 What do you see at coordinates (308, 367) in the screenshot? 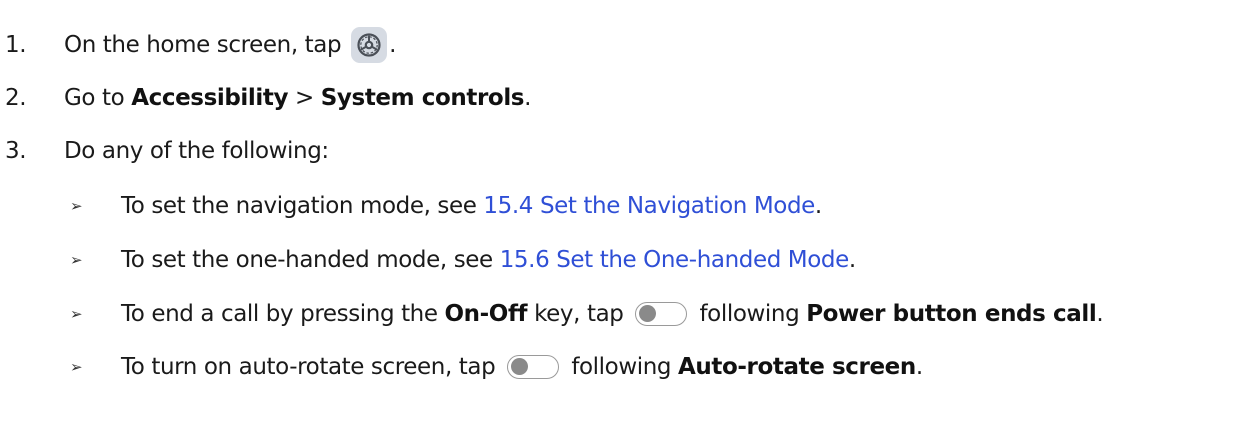
I see `item-text: To turn on auto-rotate screen, tap` at bounding box center [308, 367].